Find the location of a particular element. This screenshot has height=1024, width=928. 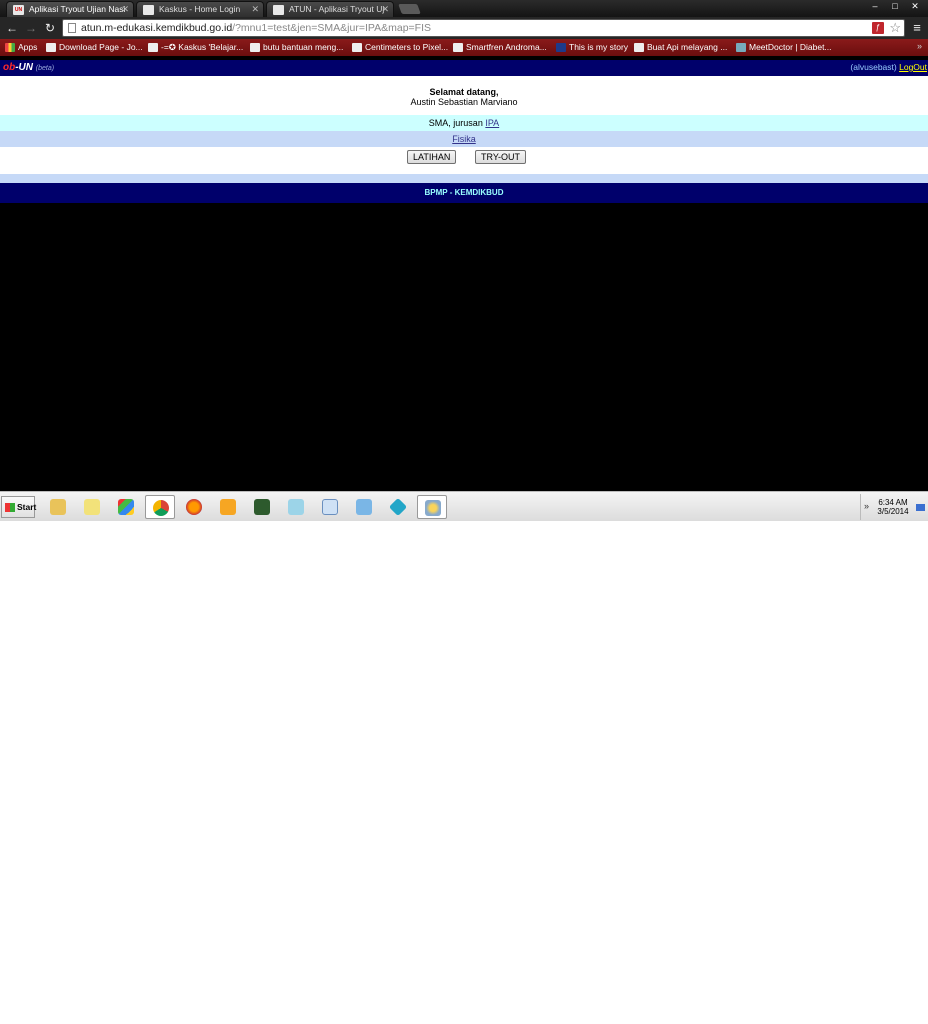

latihan-button: LATIHAN is located at coordinates (432, 157).